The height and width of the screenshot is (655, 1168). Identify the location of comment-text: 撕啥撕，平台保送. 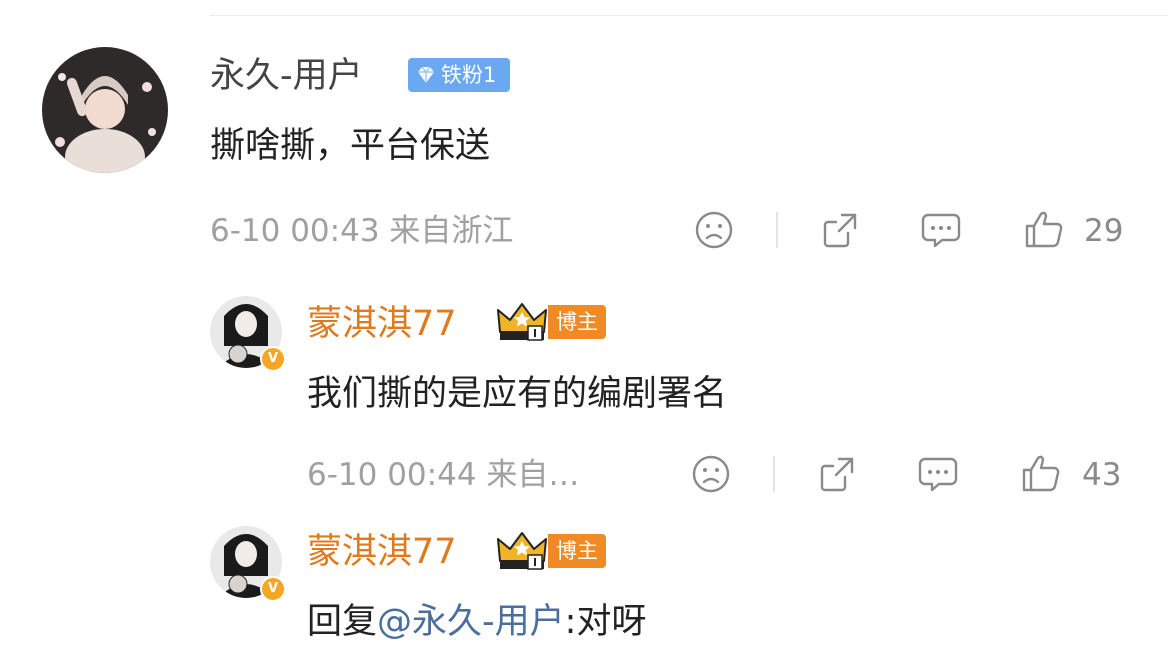
(350, 146).